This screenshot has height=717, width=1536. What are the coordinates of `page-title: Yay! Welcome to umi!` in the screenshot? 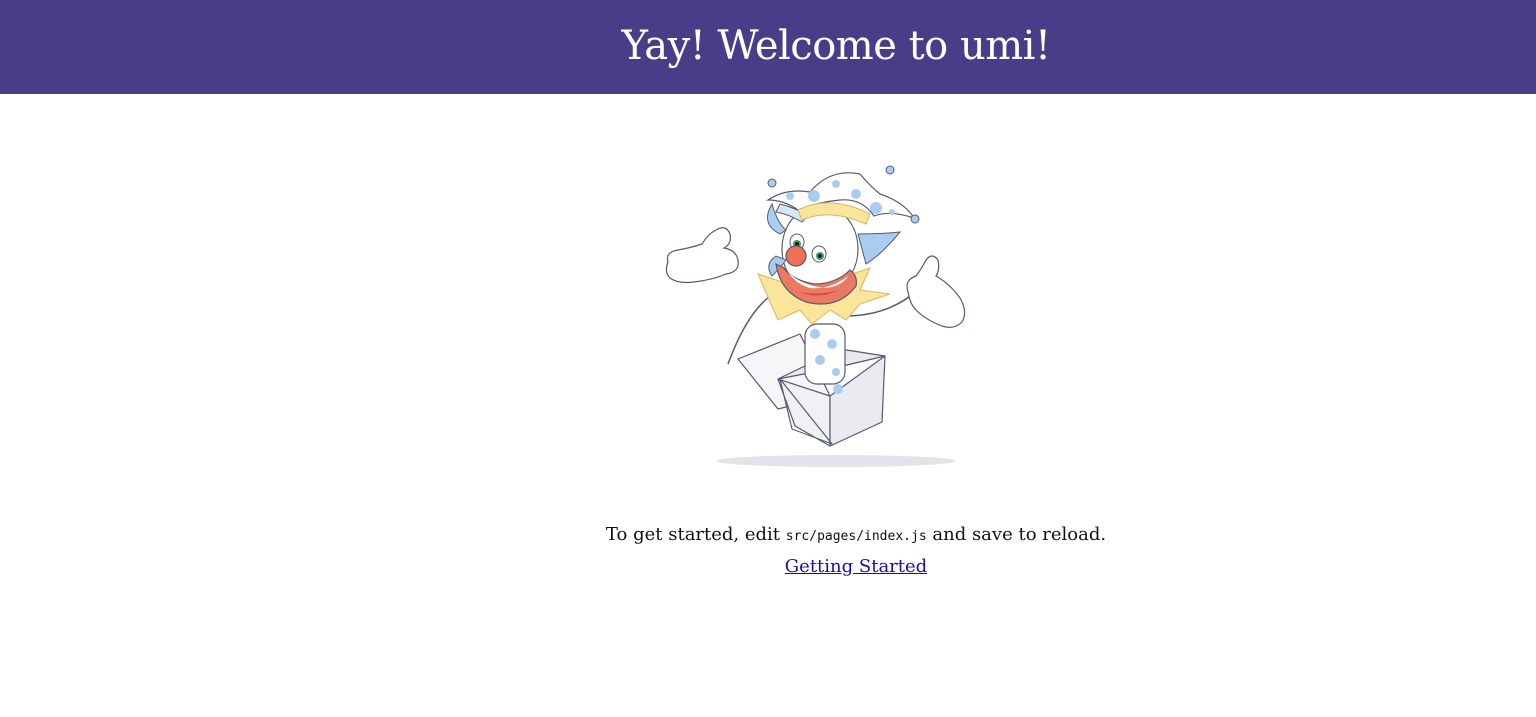 It's located at (836, 46).